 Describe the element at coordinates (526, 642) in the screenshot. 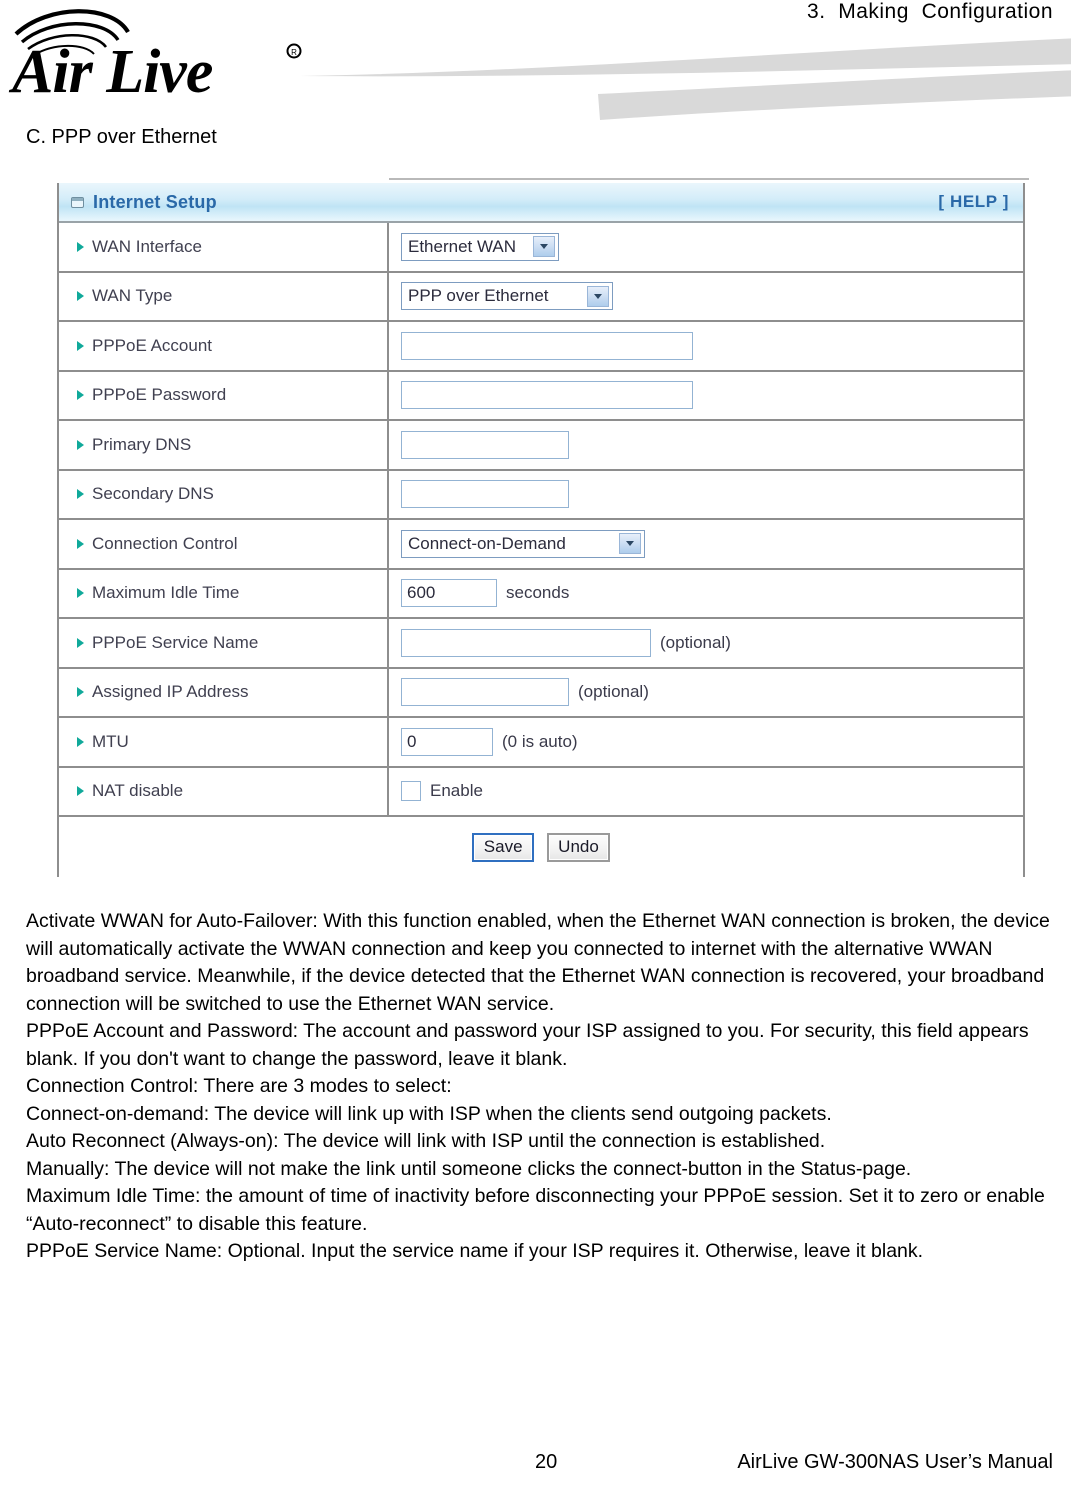

I see `pppoe-service-name-input` at that location.